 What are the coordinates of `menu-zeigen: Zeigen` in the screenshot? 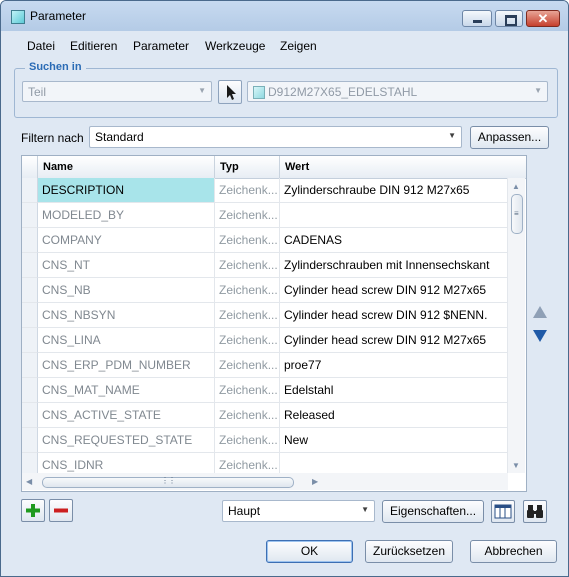 It's located at (298, 46).